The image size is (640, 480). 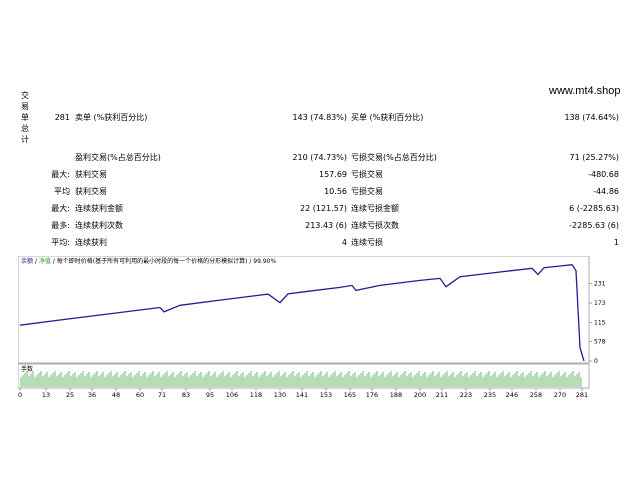 I want to click on x-tick-label: 223, so click(x=466, y=394).